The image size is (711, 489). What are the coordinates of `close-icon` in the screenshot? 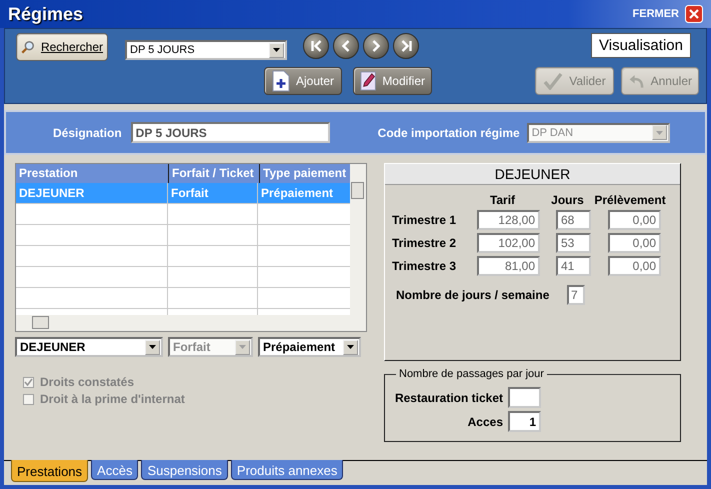 It's located at (694, 14).